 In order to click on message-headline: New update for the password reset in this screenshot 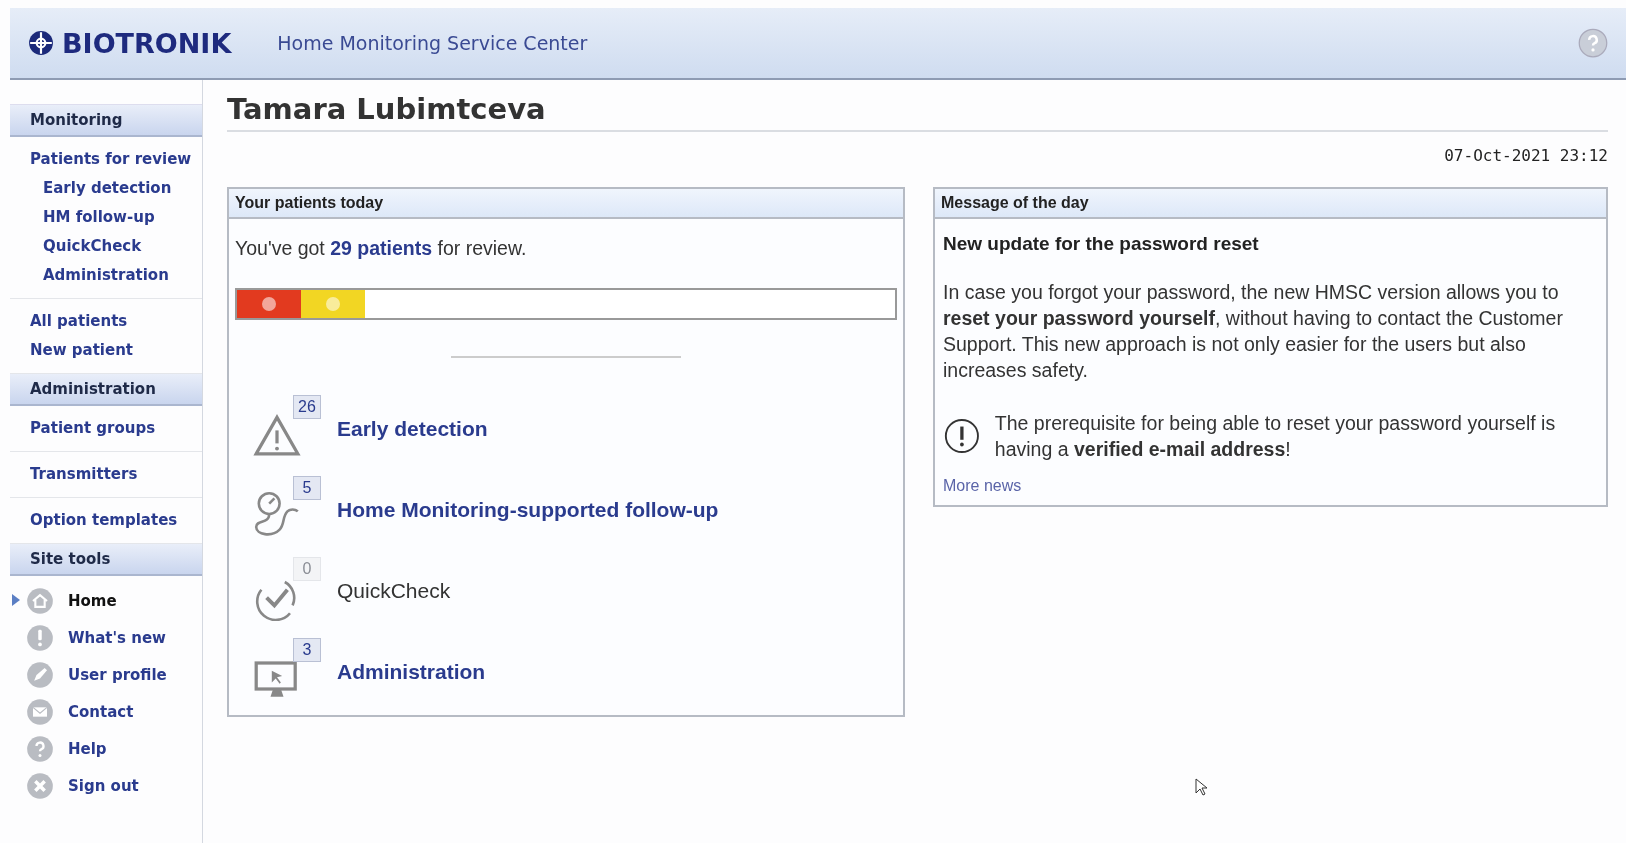, I will do `click(1101, 244)`.